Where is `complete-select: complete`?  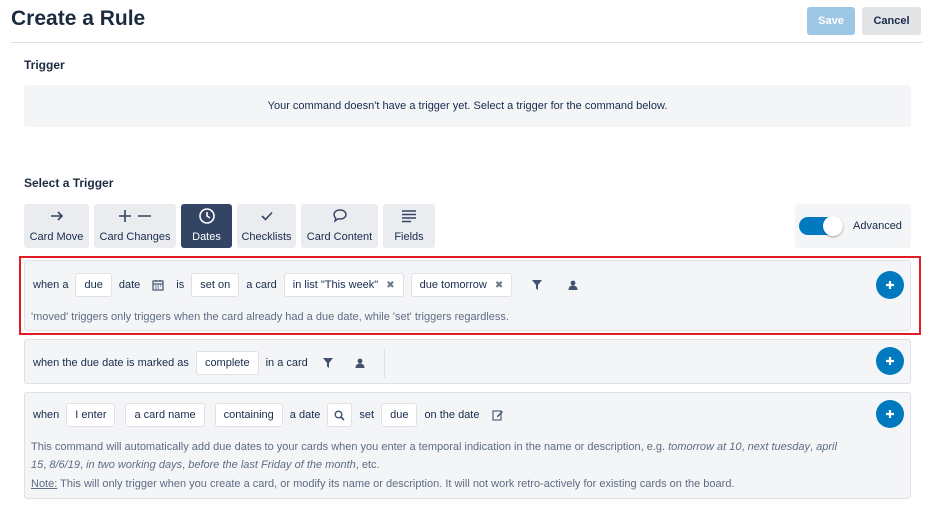 complete-select: complete is located at coordinates (227, 363).